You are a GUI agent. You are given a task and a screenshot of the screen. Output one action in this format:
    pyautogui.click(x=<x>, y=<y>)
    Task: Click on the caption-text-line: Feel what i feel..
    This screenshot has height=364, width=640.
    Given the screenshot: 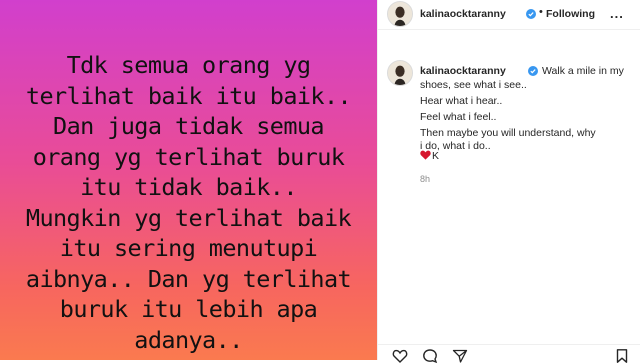 What is the action you would take?
    pyautogui.click(x=458, y=117)
    